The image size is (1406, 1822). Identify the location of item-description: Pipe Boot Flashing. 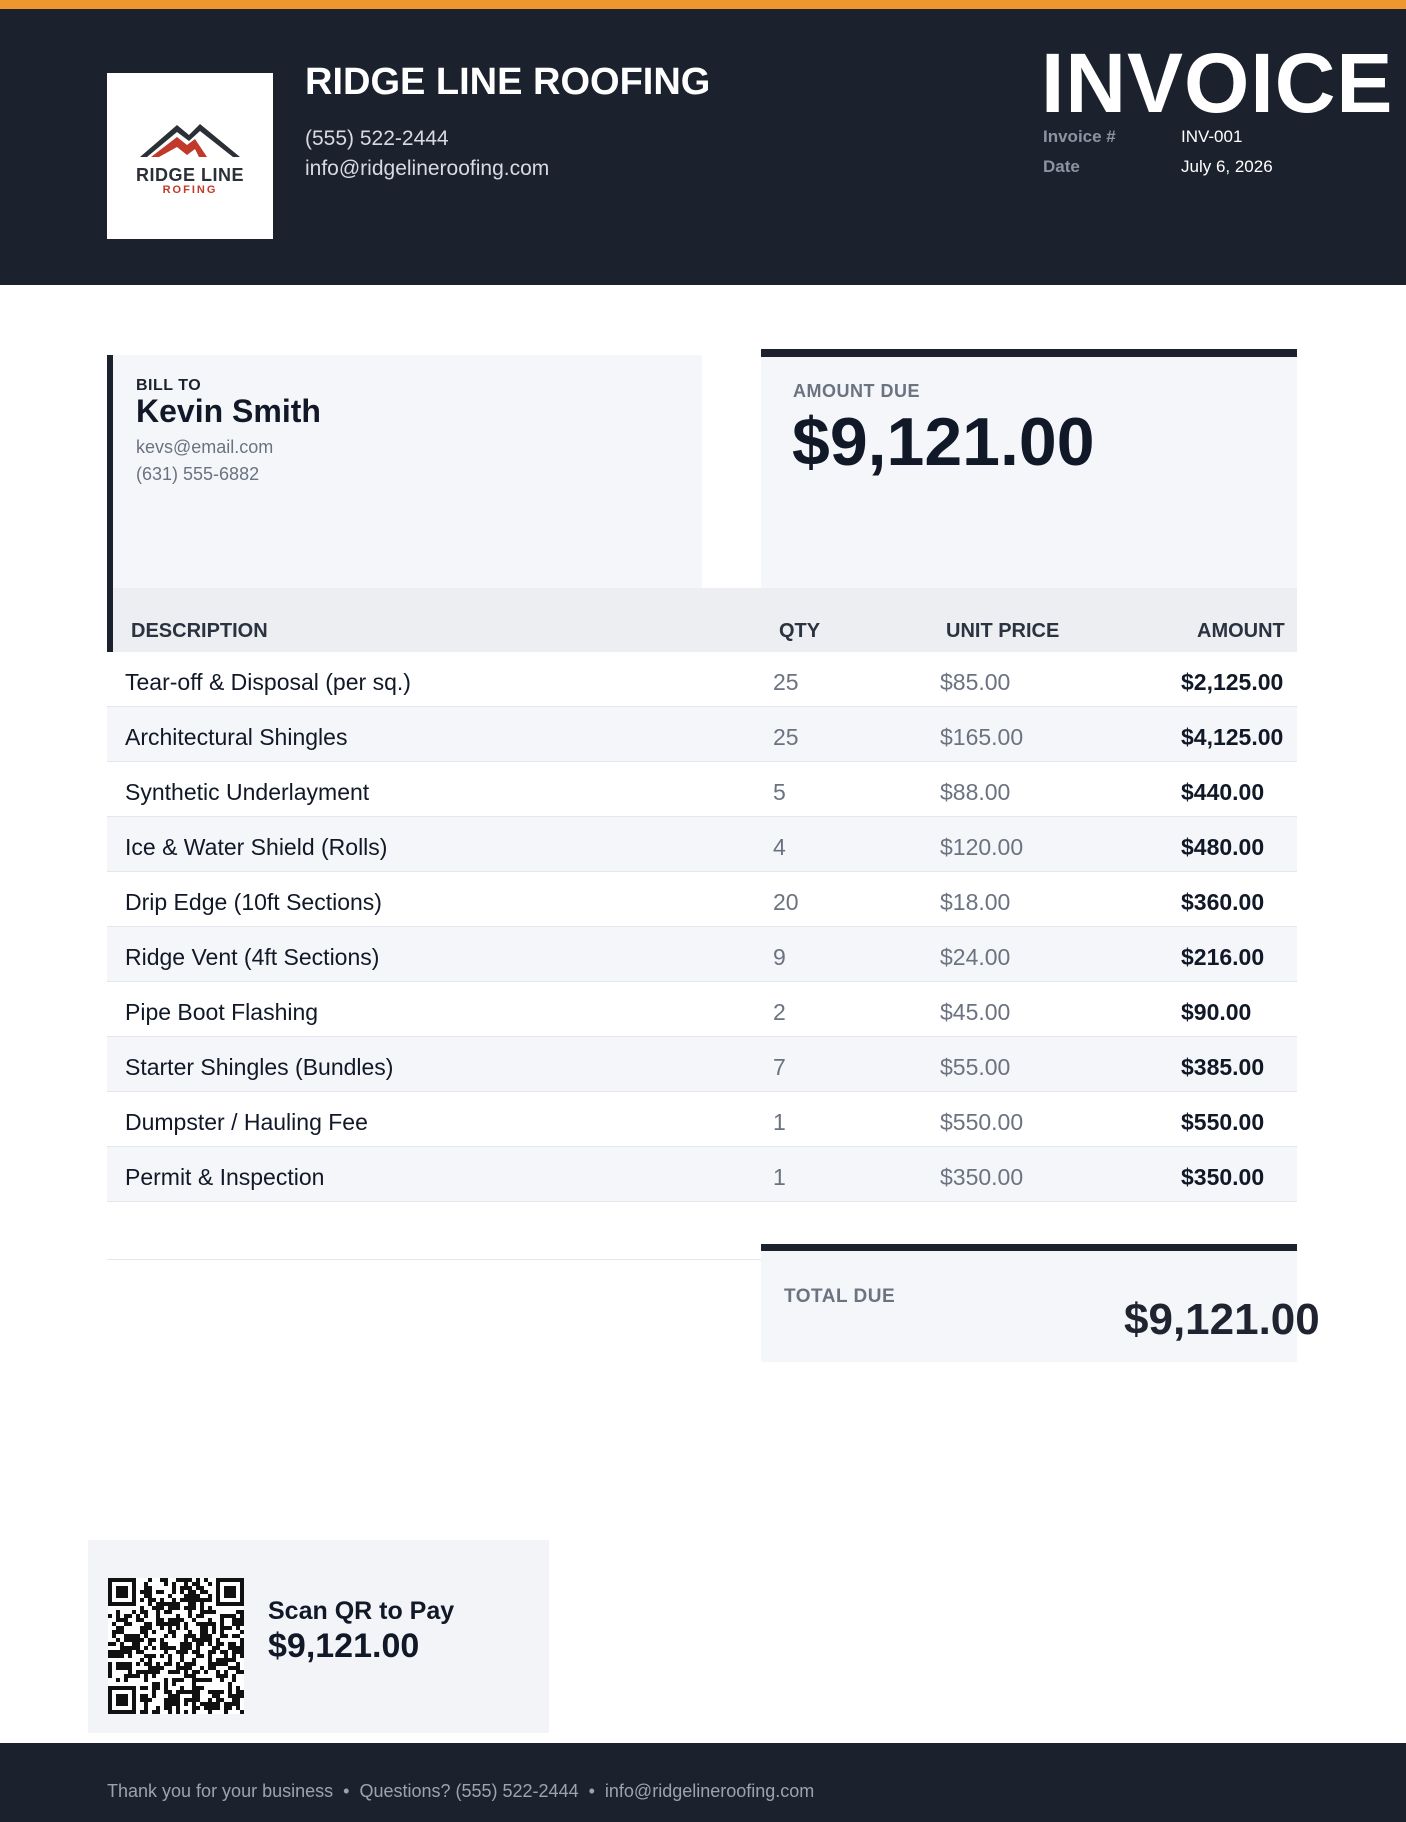
(222, 1012).